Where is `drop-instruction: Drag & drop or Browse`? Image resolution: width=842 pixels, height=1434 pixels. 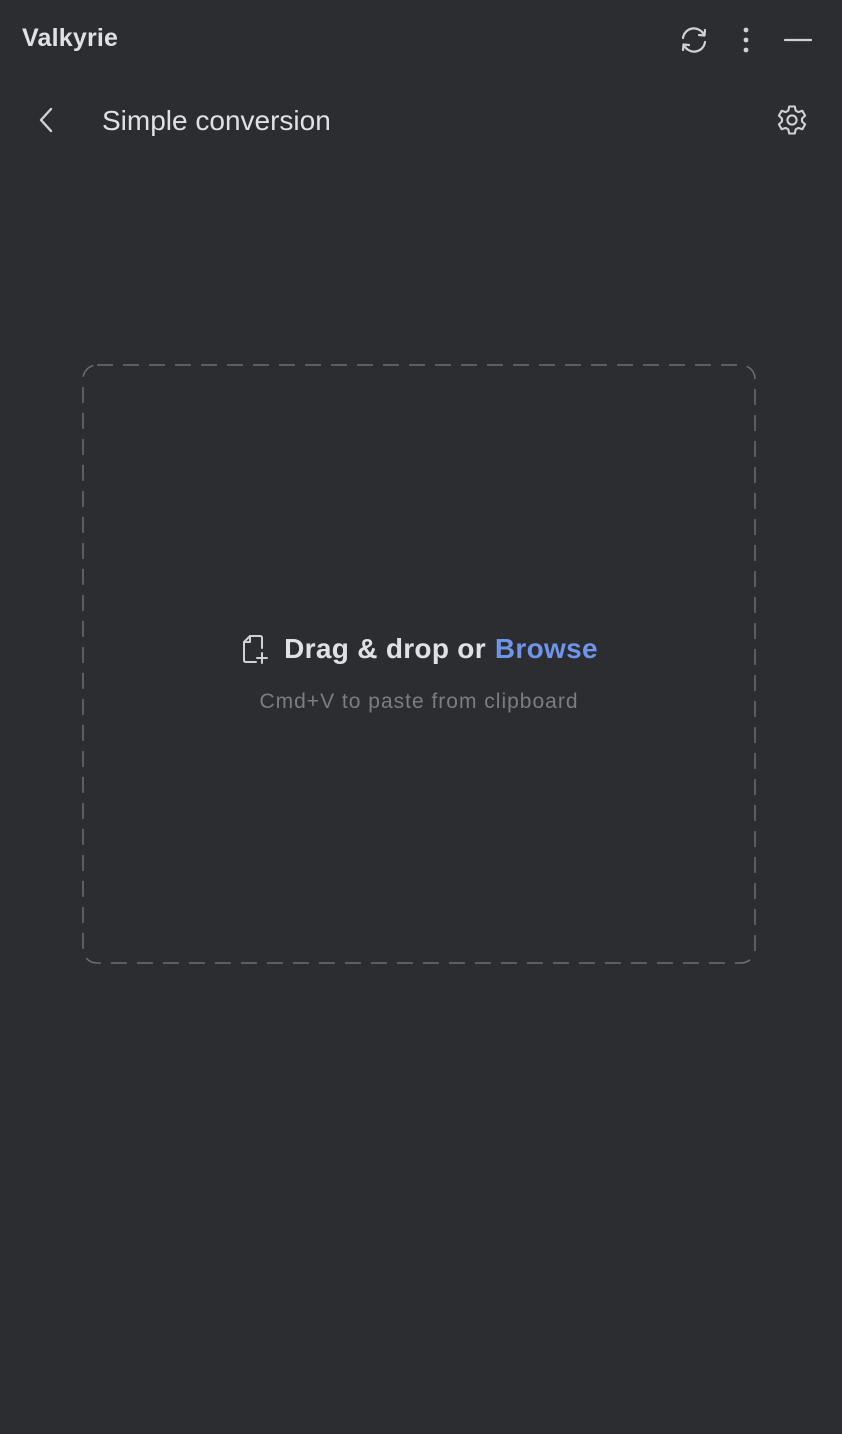 drop-instruction: Drag & drop or Browse is located at coordinates (419, 649).